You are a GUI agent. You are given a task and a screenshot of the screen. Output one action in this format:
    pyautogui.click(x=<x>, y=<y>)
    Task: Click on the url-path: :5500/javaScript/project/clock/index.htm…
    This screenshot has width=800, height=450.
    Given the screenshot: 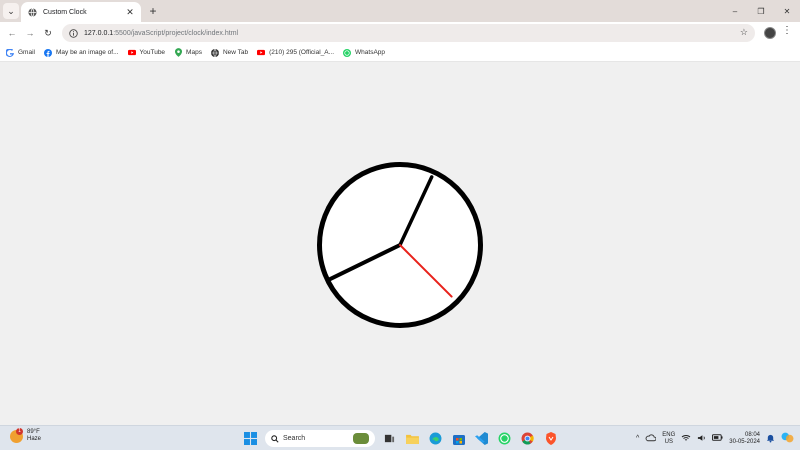 What is the action you would take?
    pyautogui.click(x=176, y=33)
    